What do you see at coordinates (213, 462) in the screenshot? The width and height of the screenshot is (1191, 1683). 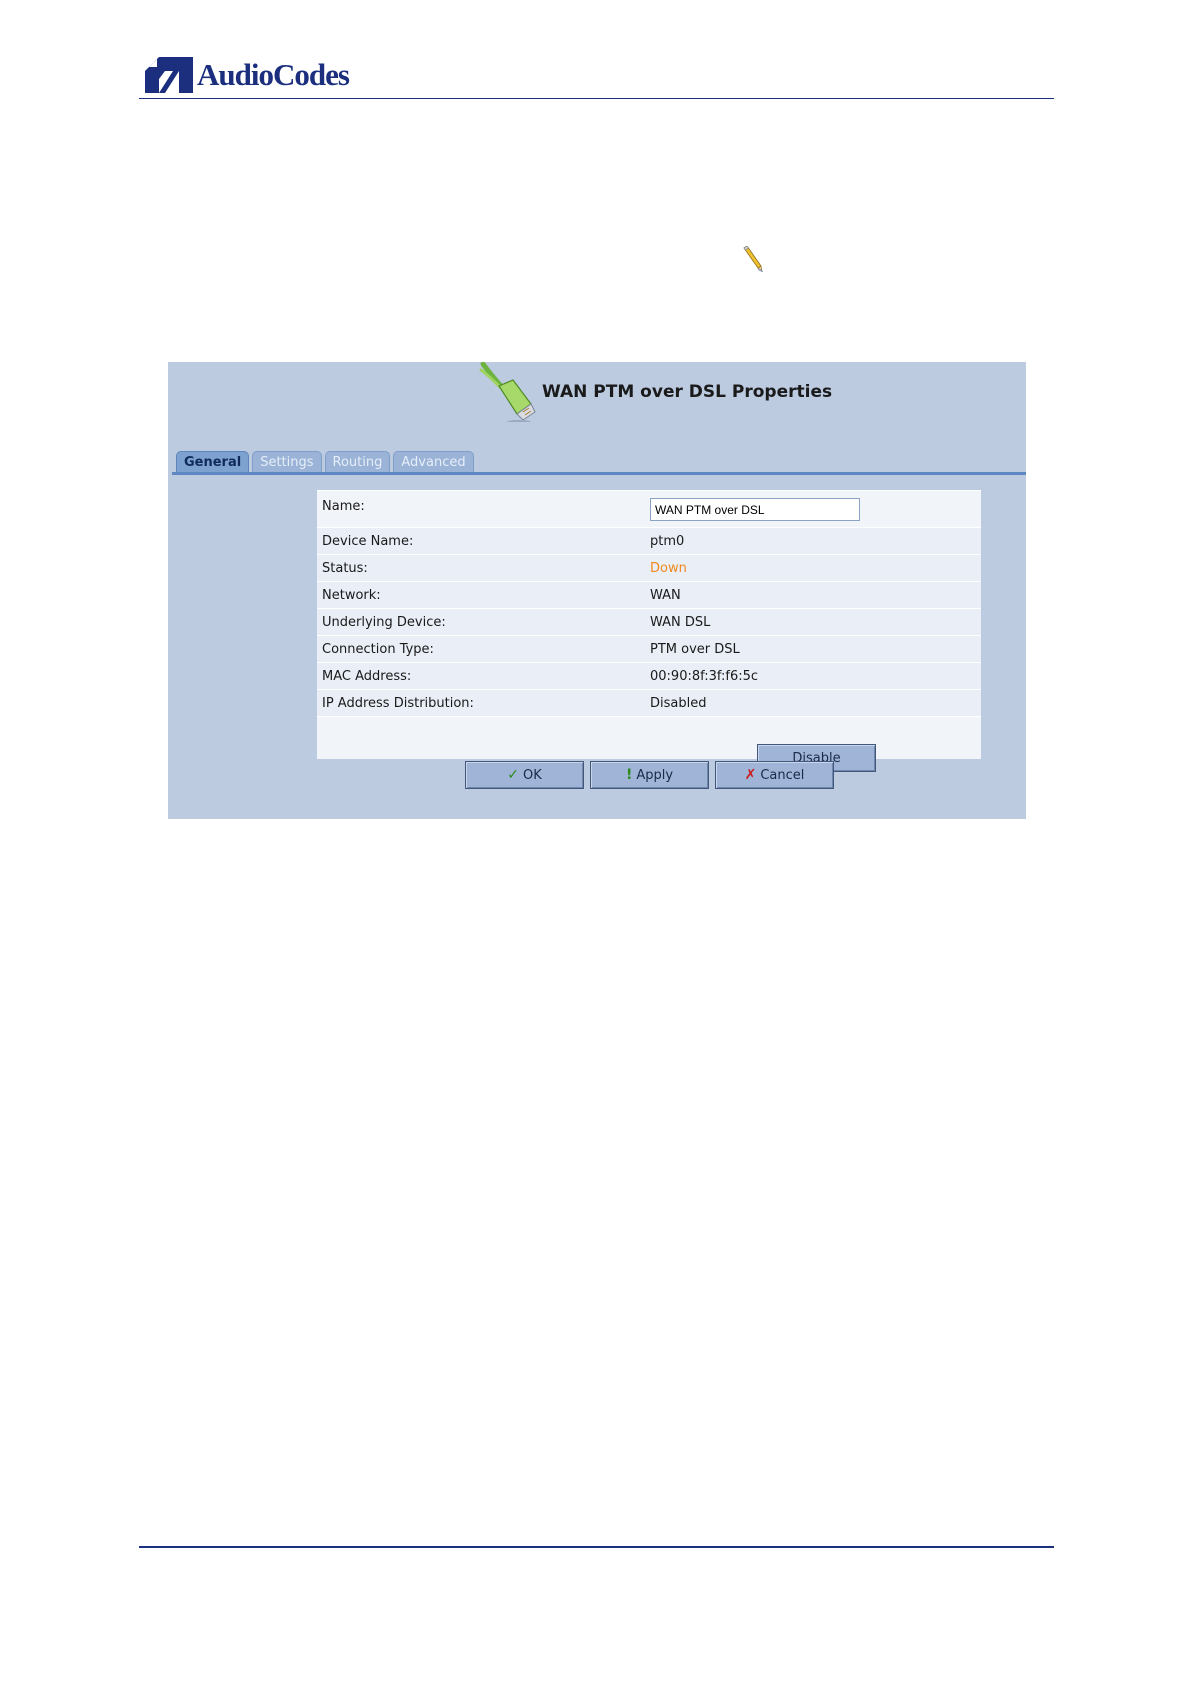 I see `tab-general: General` at bounding box center [213, 462].